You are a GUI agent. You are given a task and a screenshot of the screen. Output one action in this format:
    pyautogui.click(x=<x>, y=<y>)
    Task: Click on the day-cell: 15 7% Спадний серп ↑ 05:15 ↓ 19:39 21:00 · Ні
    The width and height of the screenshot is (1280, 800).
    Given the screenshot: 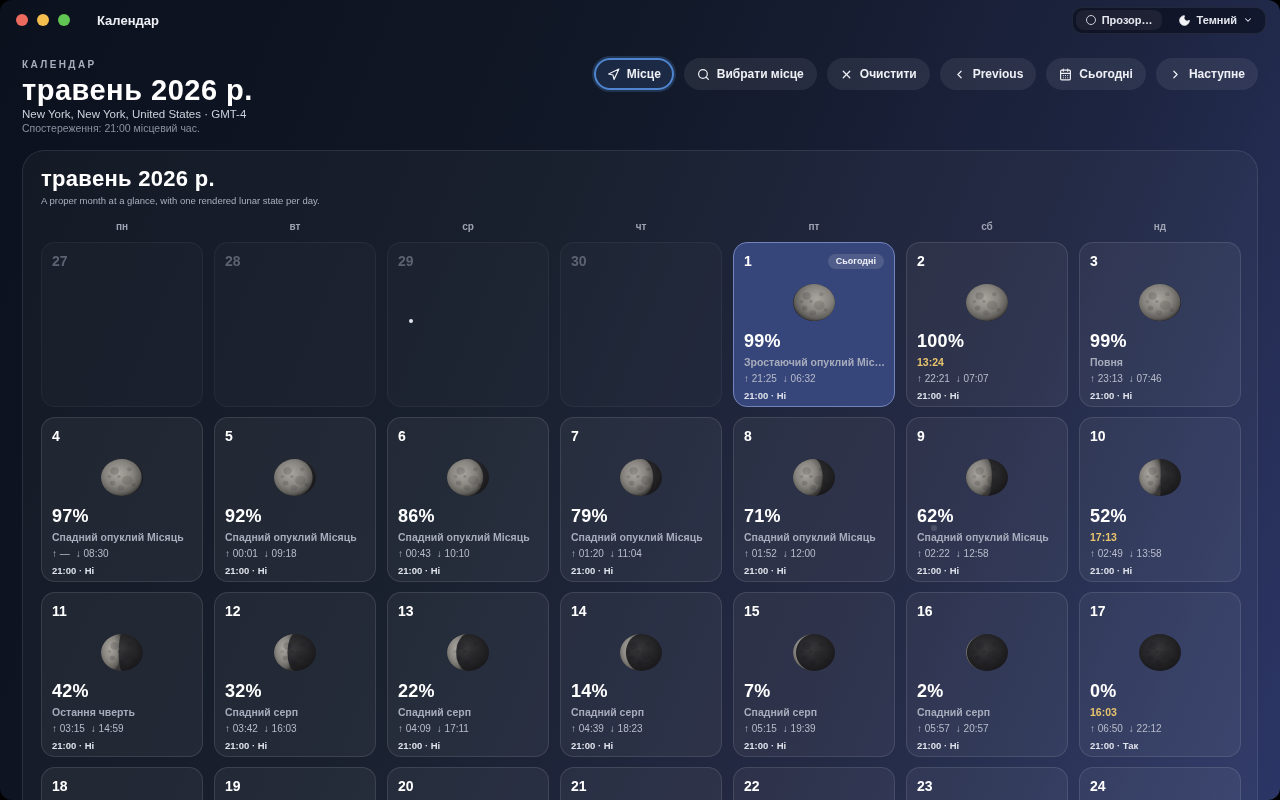 What is the action you would take?
    pyautogui.click(x=814, y=674)
    